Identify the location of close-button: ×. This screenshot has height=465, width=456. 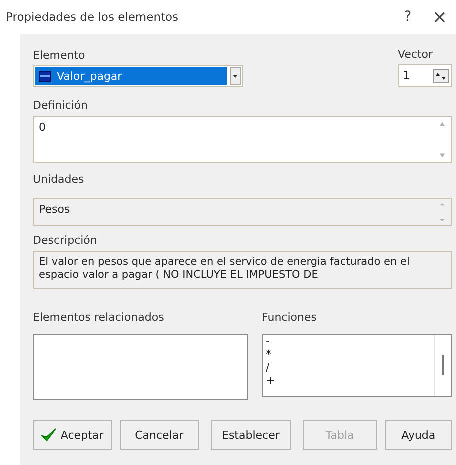
(440, 17).